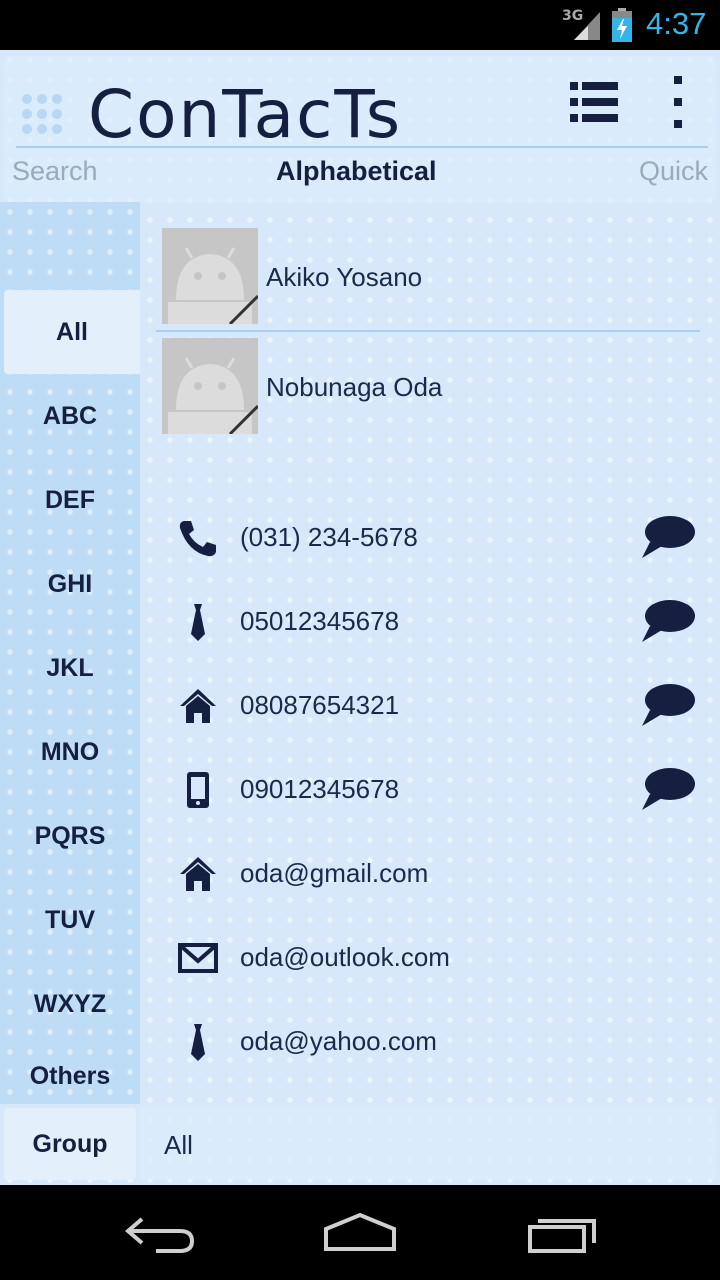  I want to click on detail-row: 05012345678, so click(428, 624).